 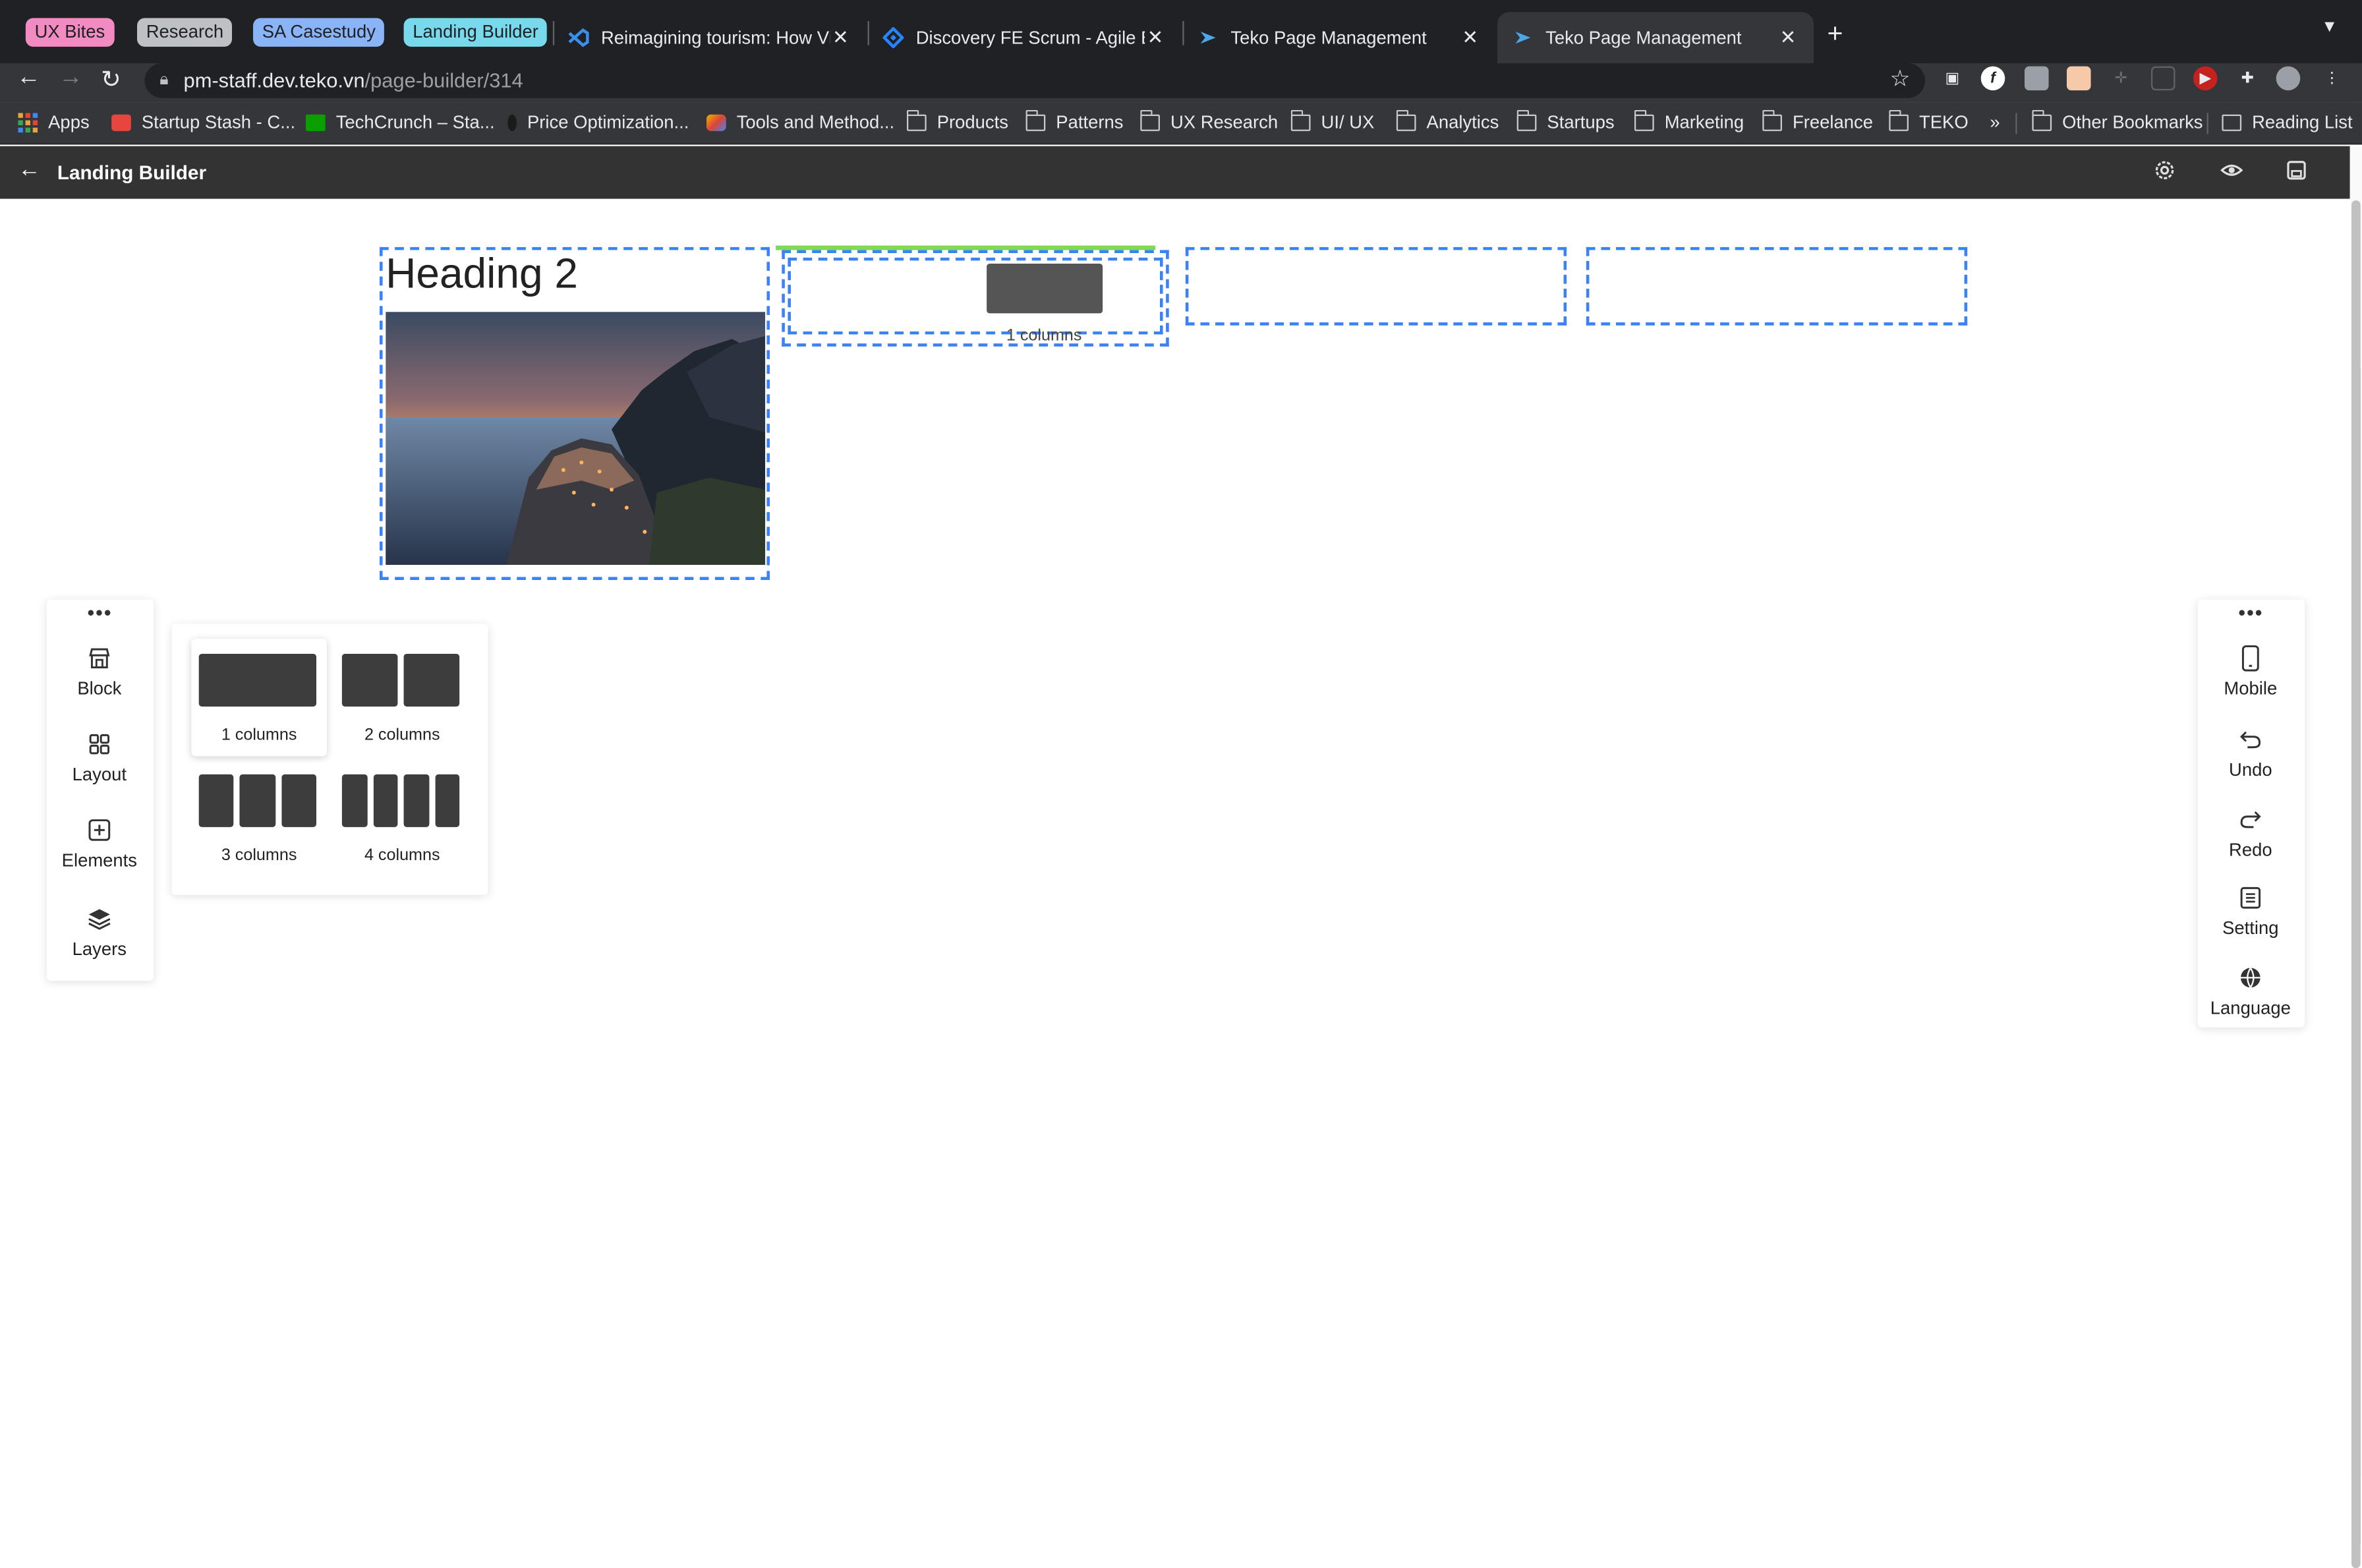 I want to click on bookmark-folder-freelance: Freelance, so click(x=1817, y=121).